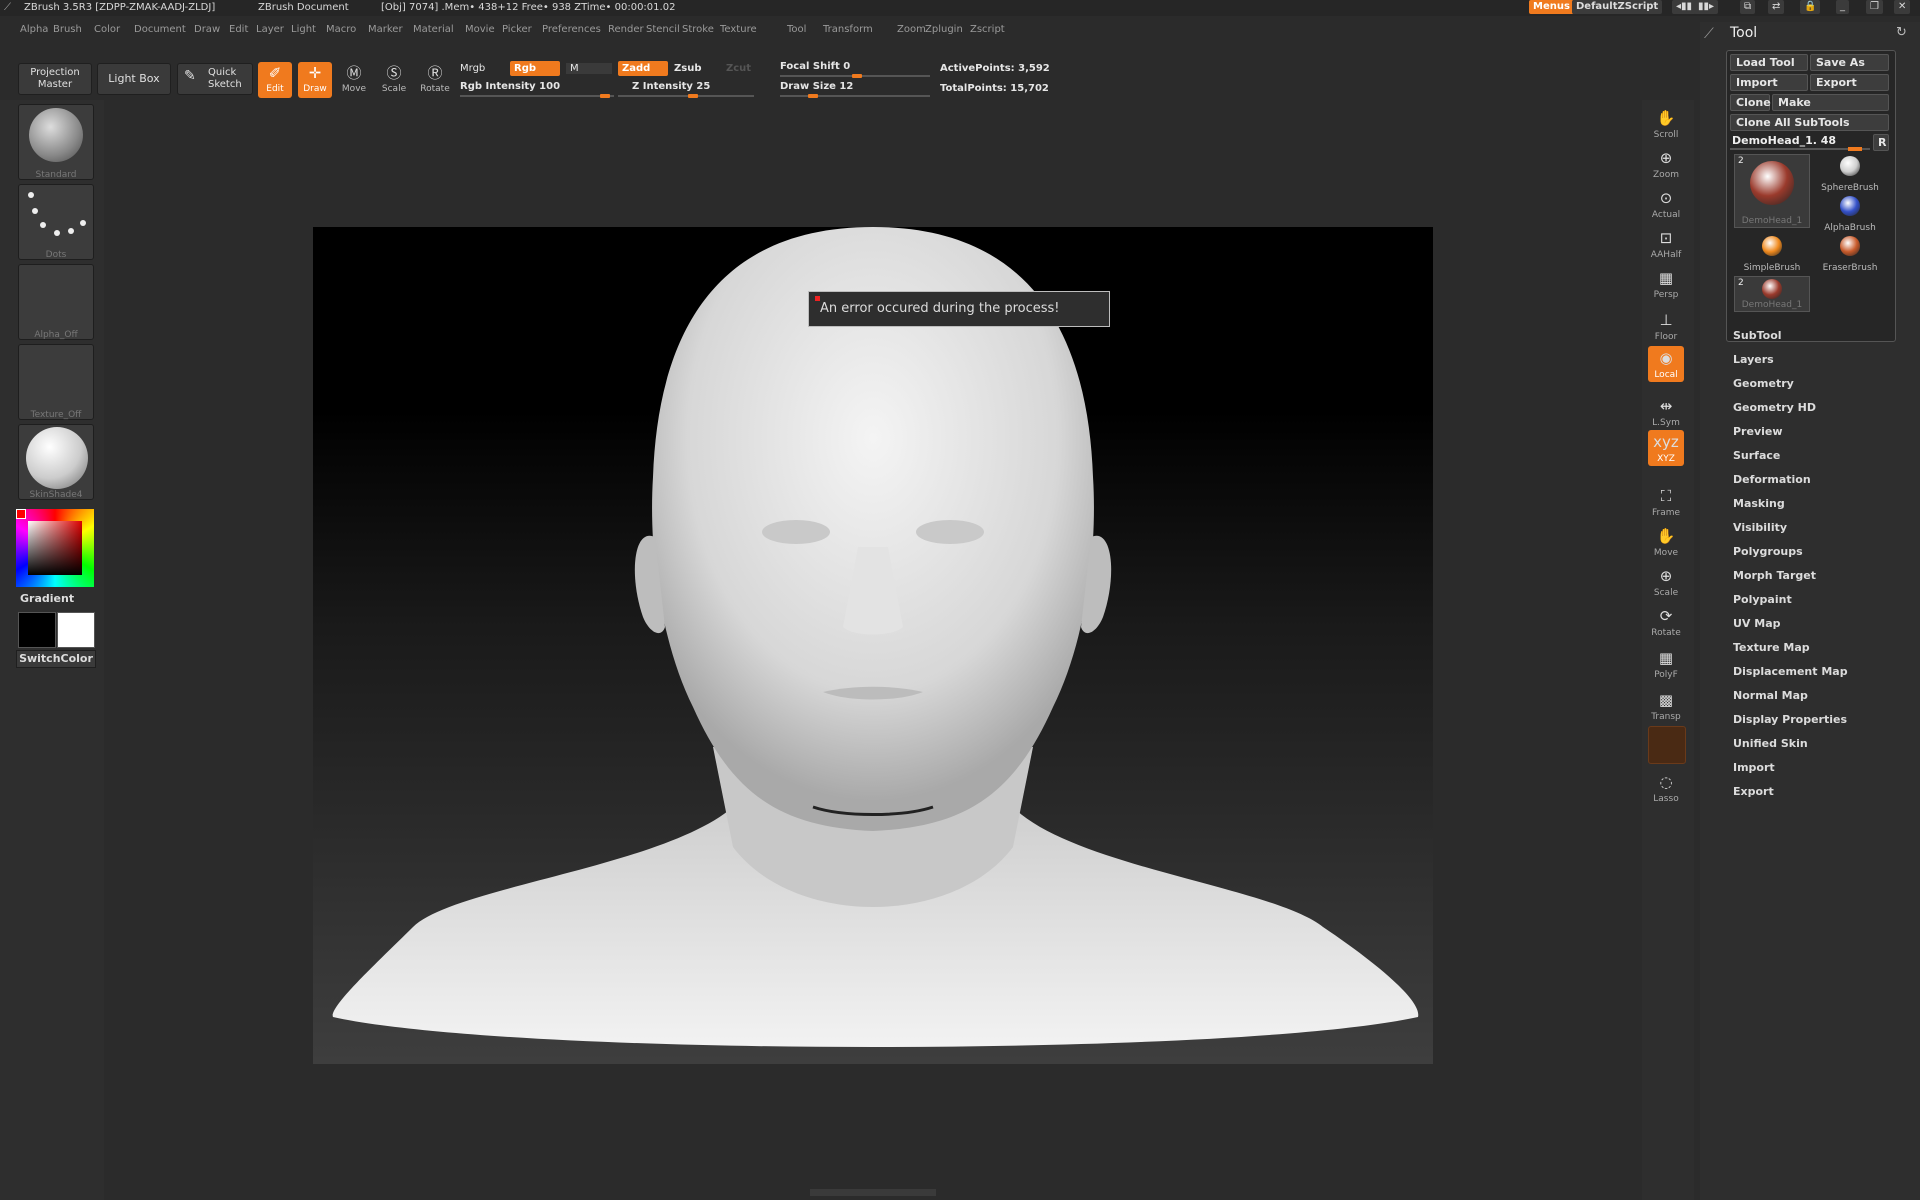 This screenshot has height=1200, width=1920. What do you see at coordinates (160, 30) in the screenshot?
I see `menu-document: Document` at bounding box center [160, 30].